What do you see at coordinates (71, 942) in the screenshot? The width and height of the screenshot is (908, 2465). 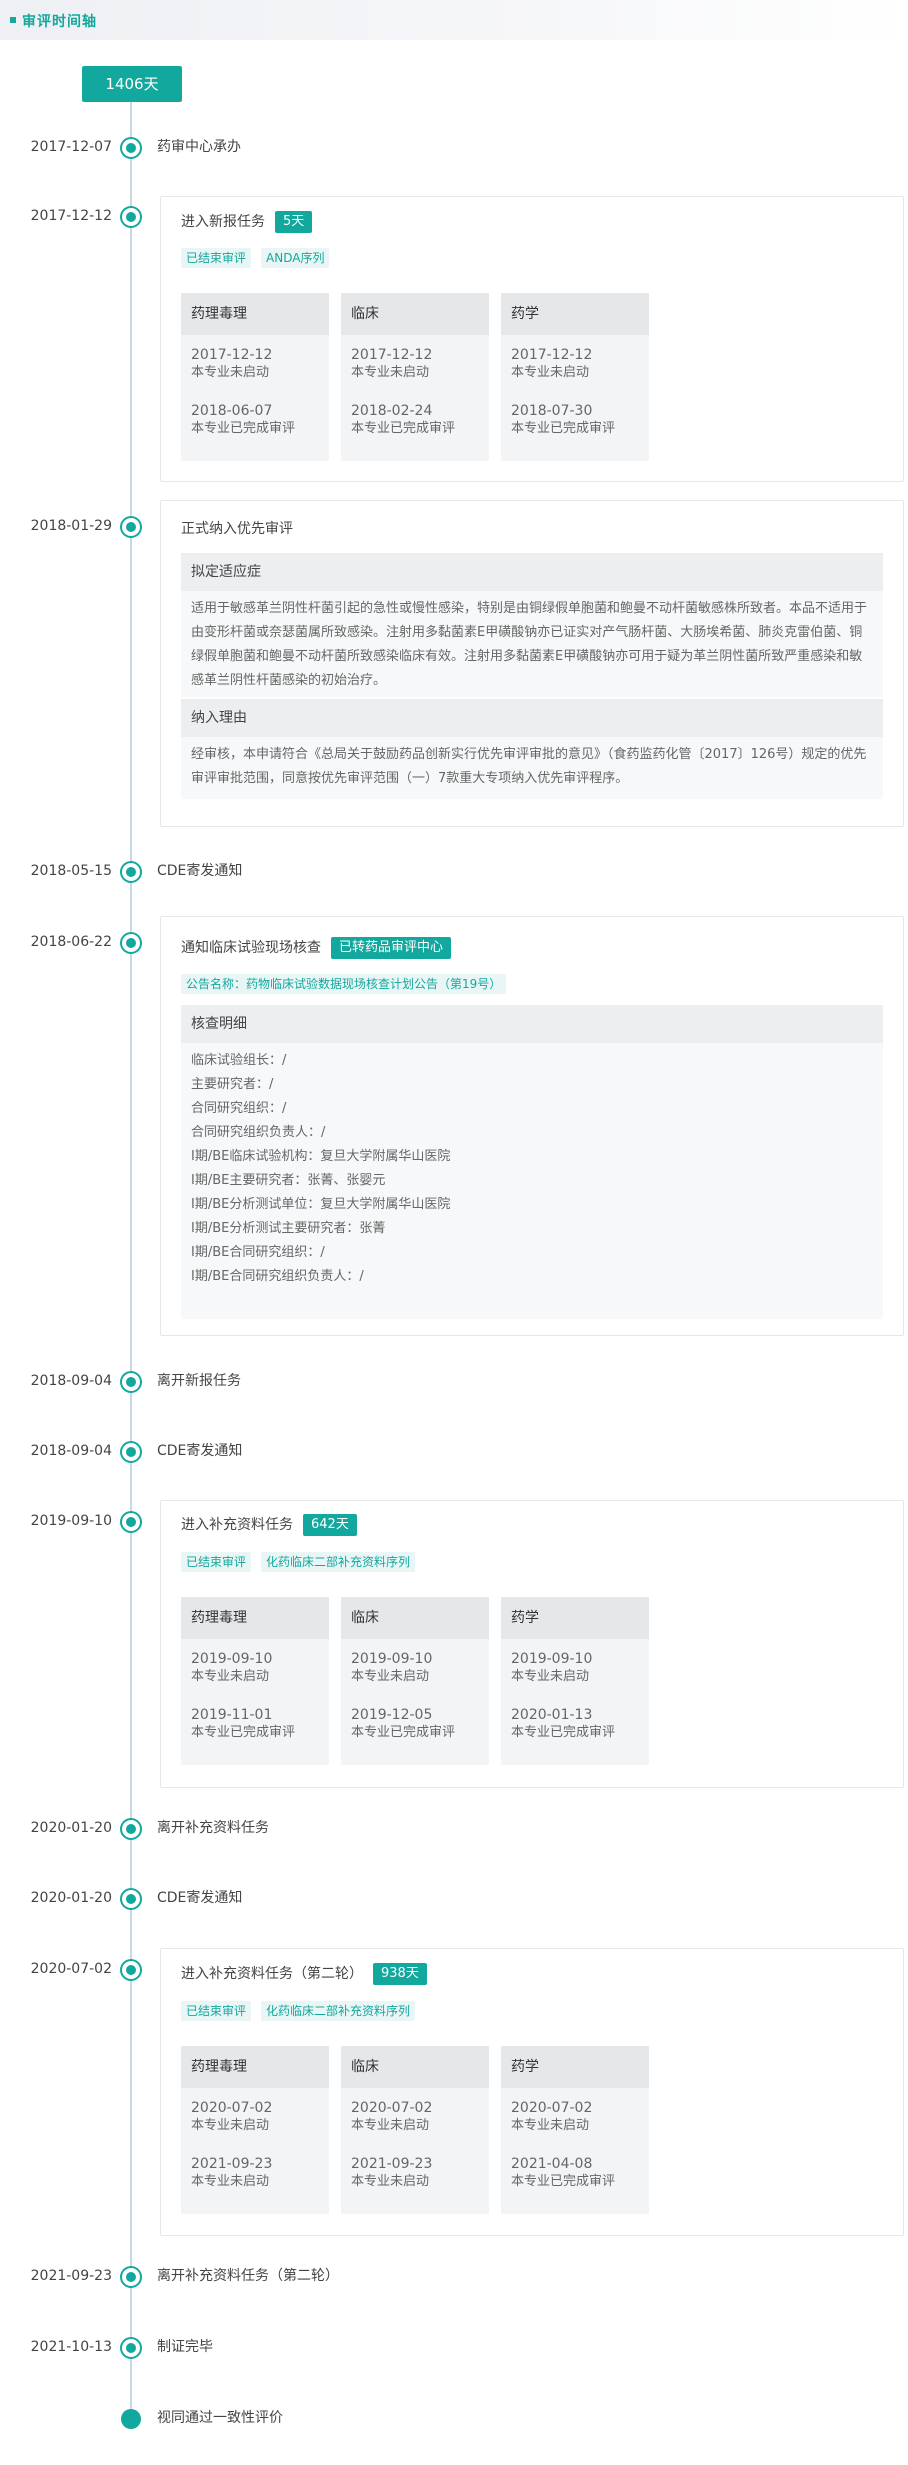 I see `node-date: 2018-06-22` at bounding box center [71, 942].